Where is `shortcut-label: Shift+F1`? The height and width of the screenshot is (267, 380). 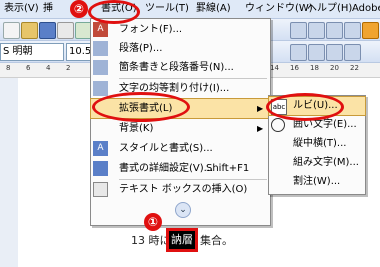 shortcut-label: Shift+F1 is located at coordinates (228, 168).